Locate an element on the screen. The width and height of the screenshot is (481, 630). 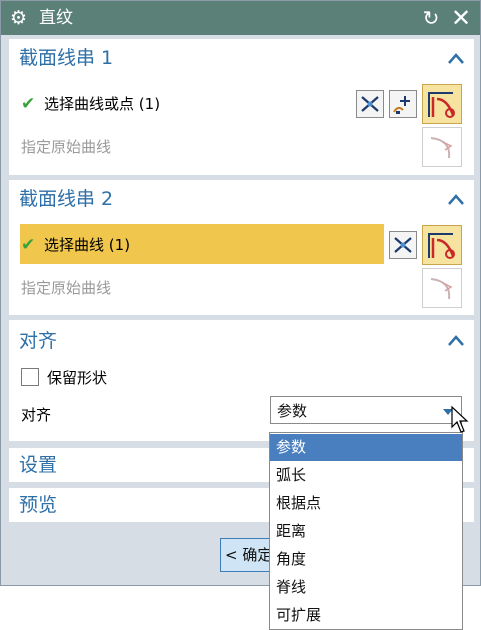
curve-rule-button is located at coordinates (370, 104).